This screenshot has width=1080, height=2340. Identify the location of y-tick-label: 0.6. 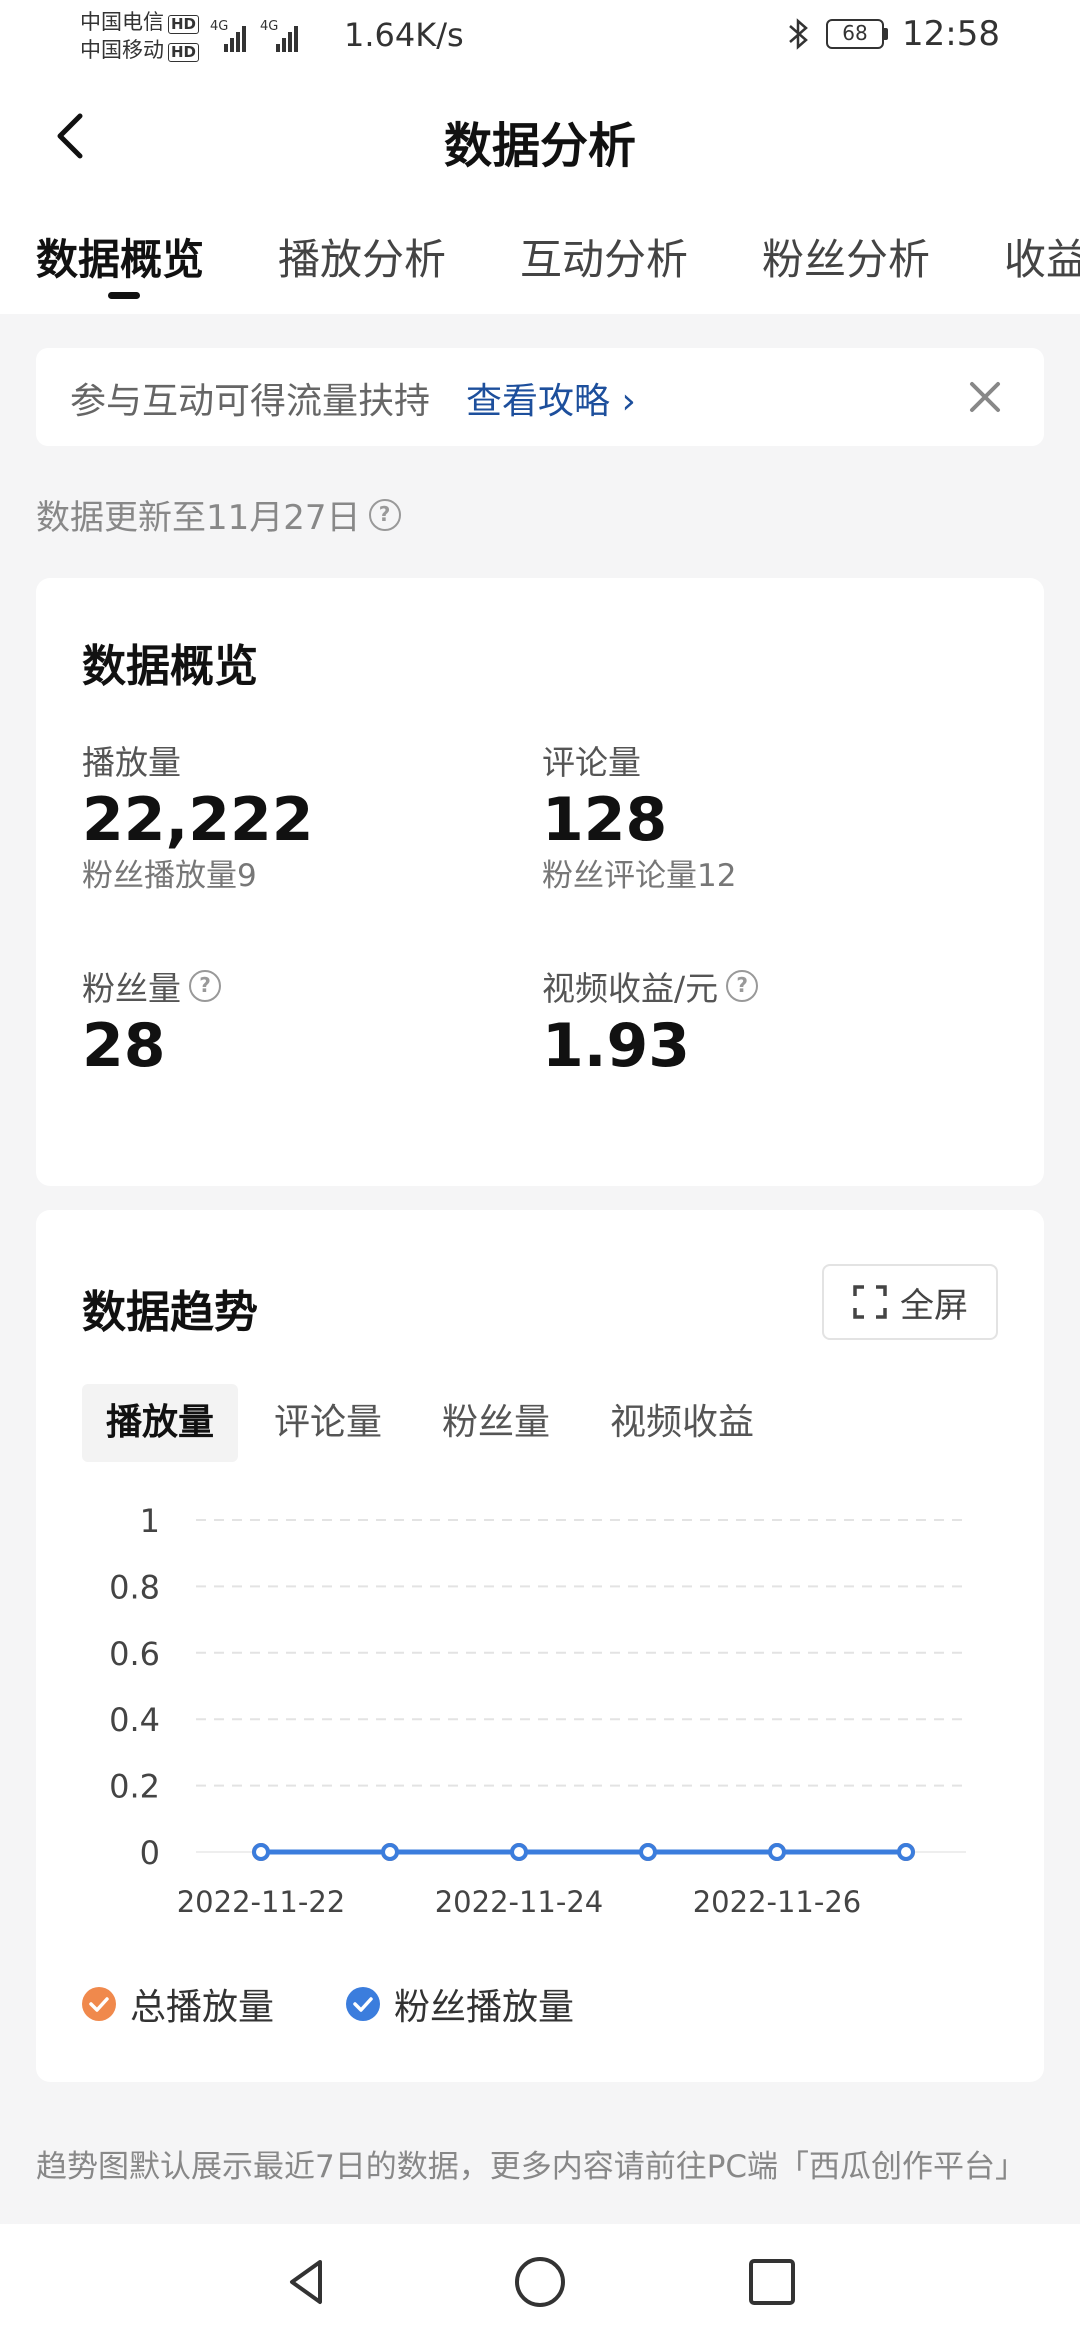
(134, 1654).